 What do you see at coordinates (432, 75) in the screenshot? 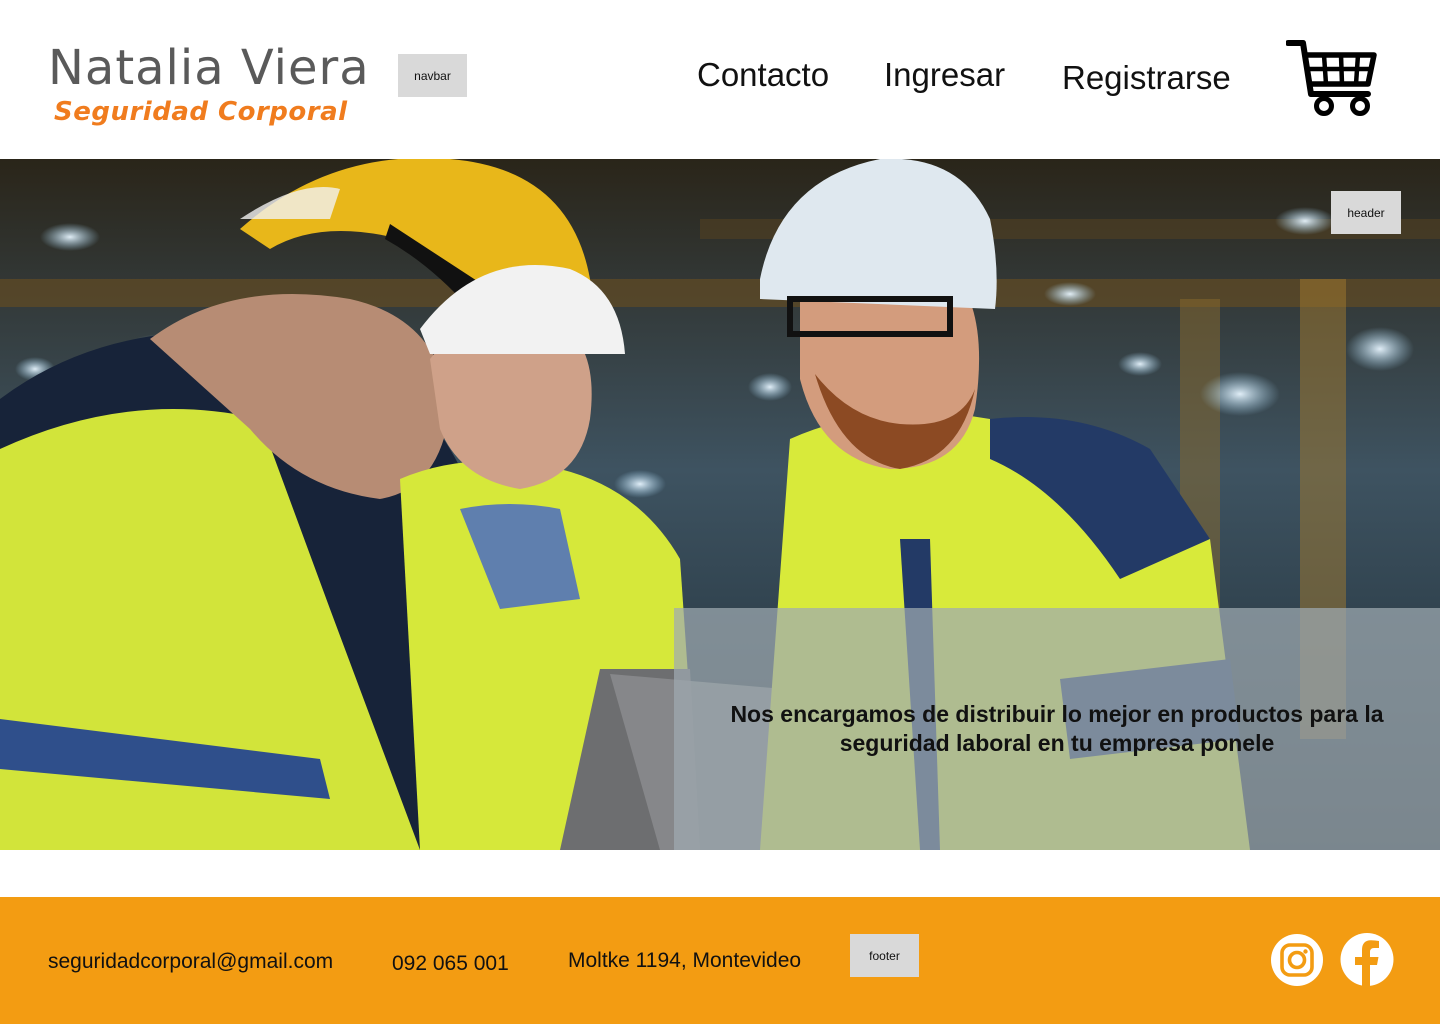
I see `navbar-tag-label: navbar` at bounding box center [432, 75].